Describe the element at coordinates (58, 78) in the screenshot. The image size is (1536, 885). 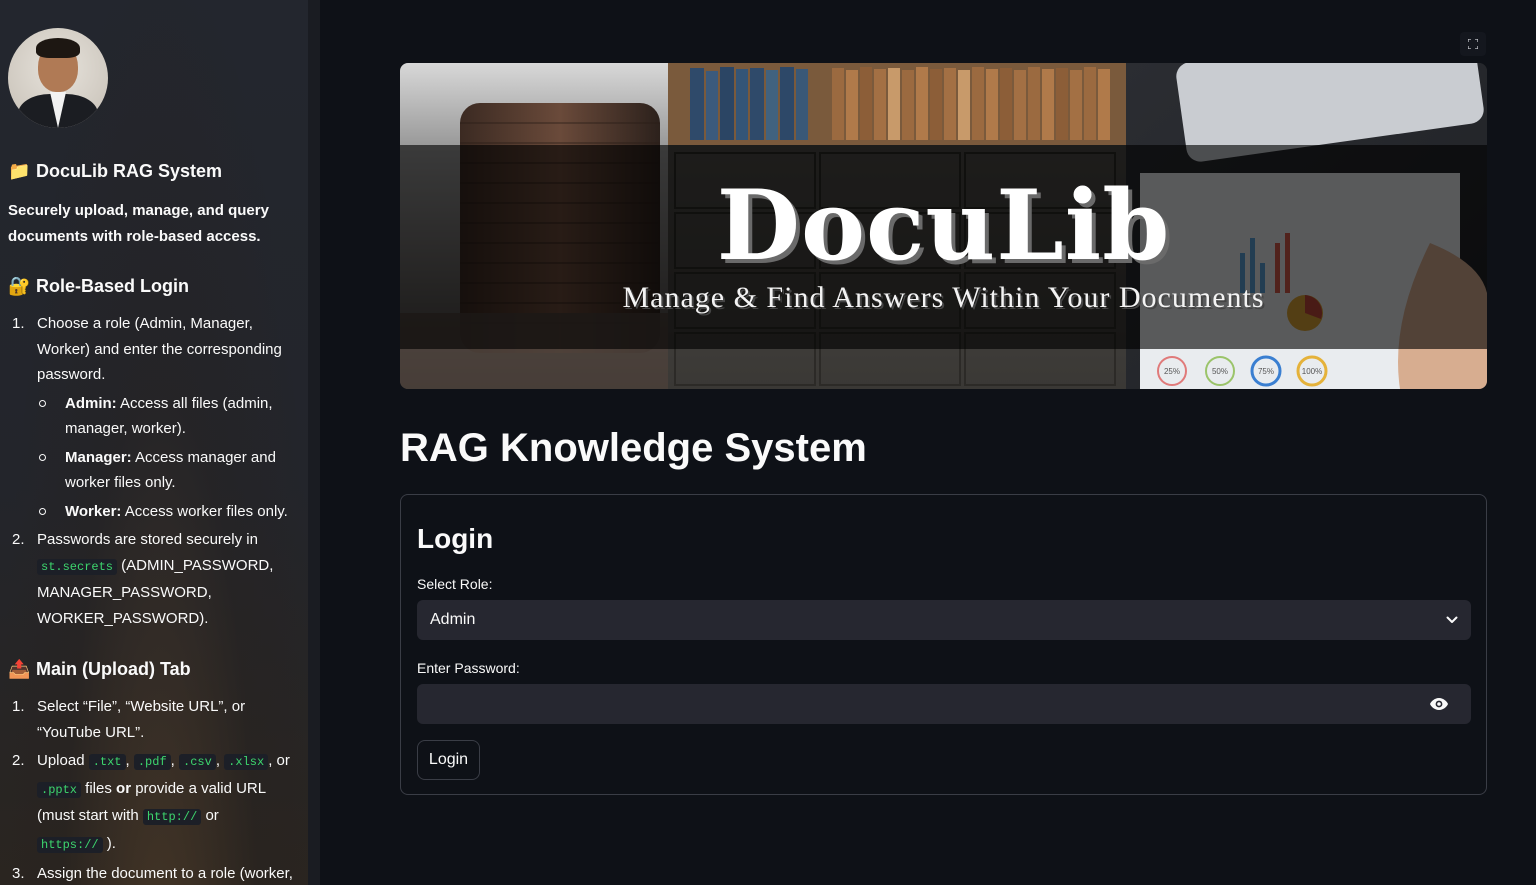
I see `avatar` at that location.